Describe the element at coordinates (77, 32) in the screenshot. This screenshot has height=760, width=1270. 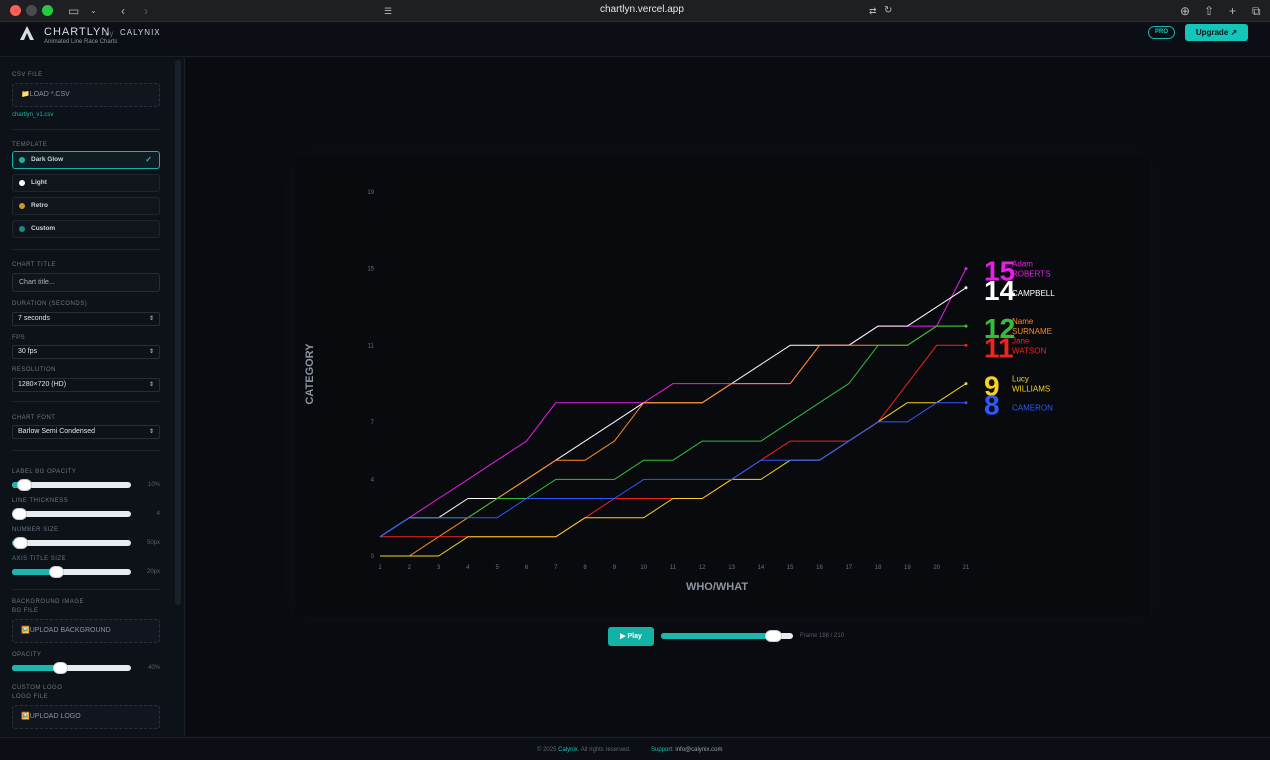
I see `brand-name: CHARTLYN` at that location.